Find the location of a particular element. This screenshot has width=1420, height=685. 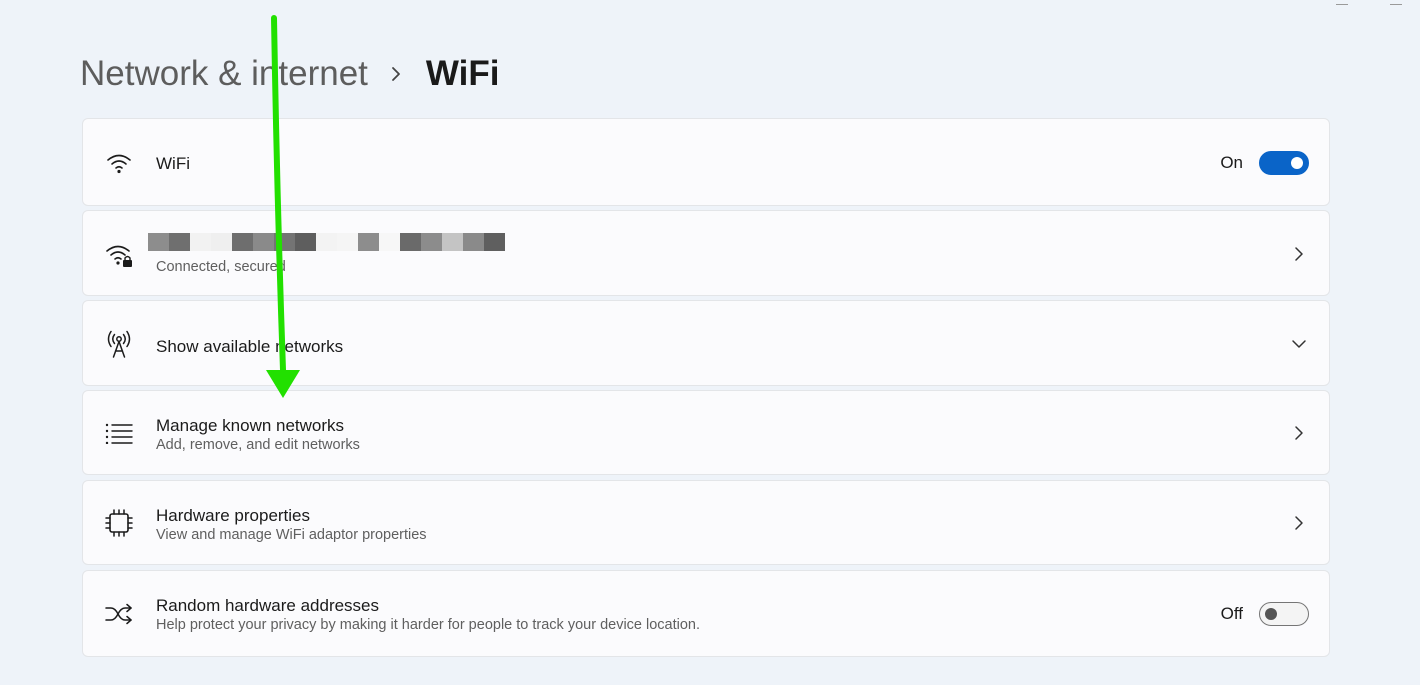

show-available-networks-label: Show available networks is located at coordinates (250, 346).